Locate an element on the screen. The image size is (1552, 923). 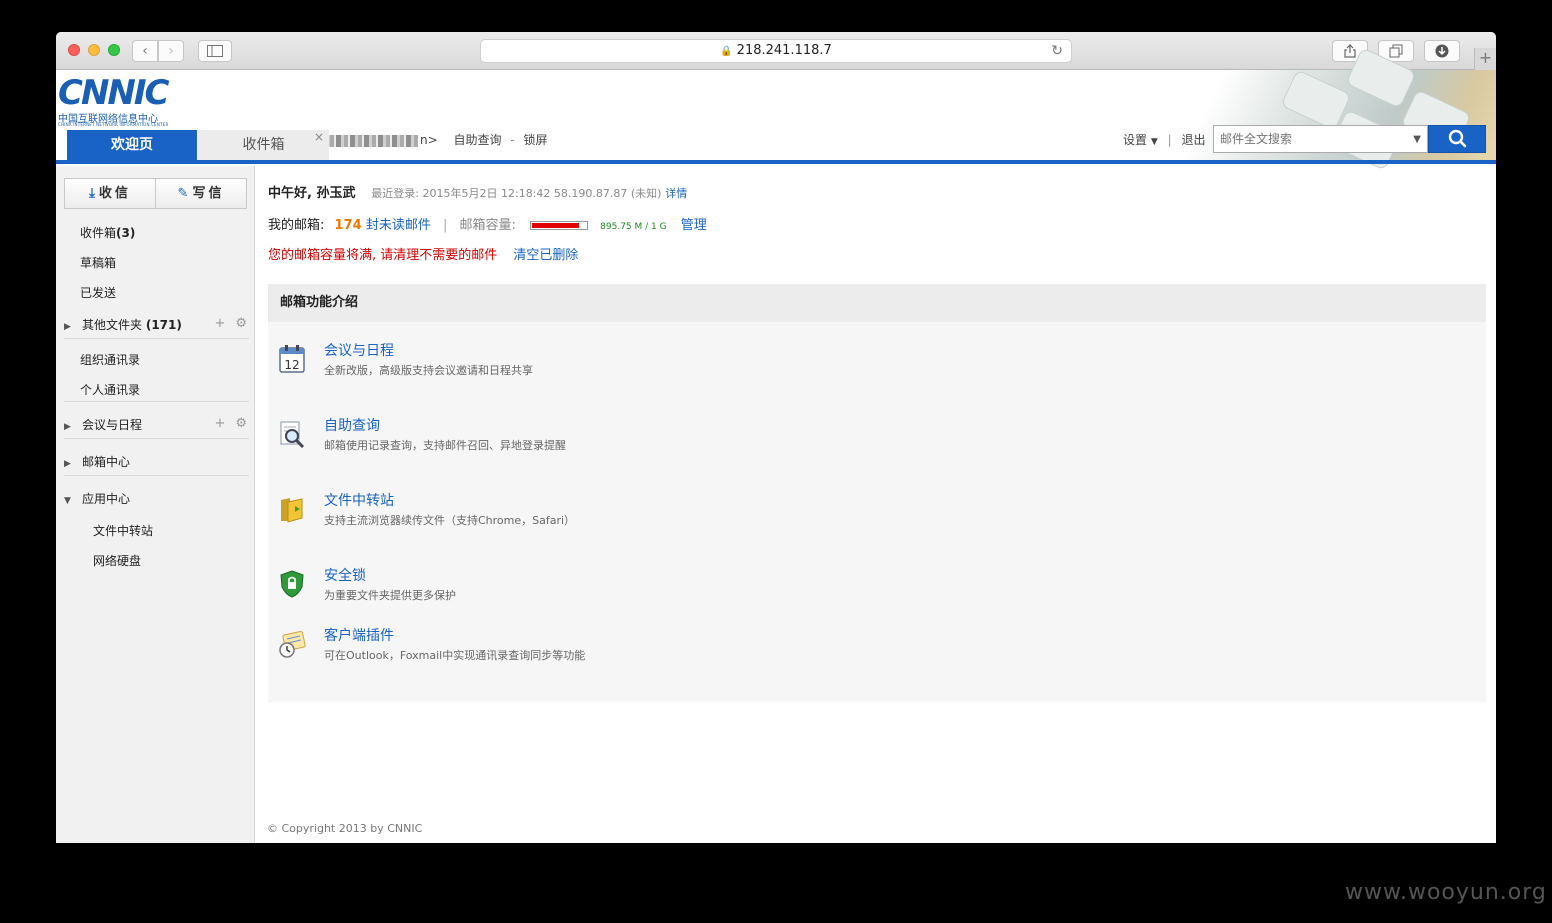
sidebar-toggle-button is located at coordinates (215, 51).